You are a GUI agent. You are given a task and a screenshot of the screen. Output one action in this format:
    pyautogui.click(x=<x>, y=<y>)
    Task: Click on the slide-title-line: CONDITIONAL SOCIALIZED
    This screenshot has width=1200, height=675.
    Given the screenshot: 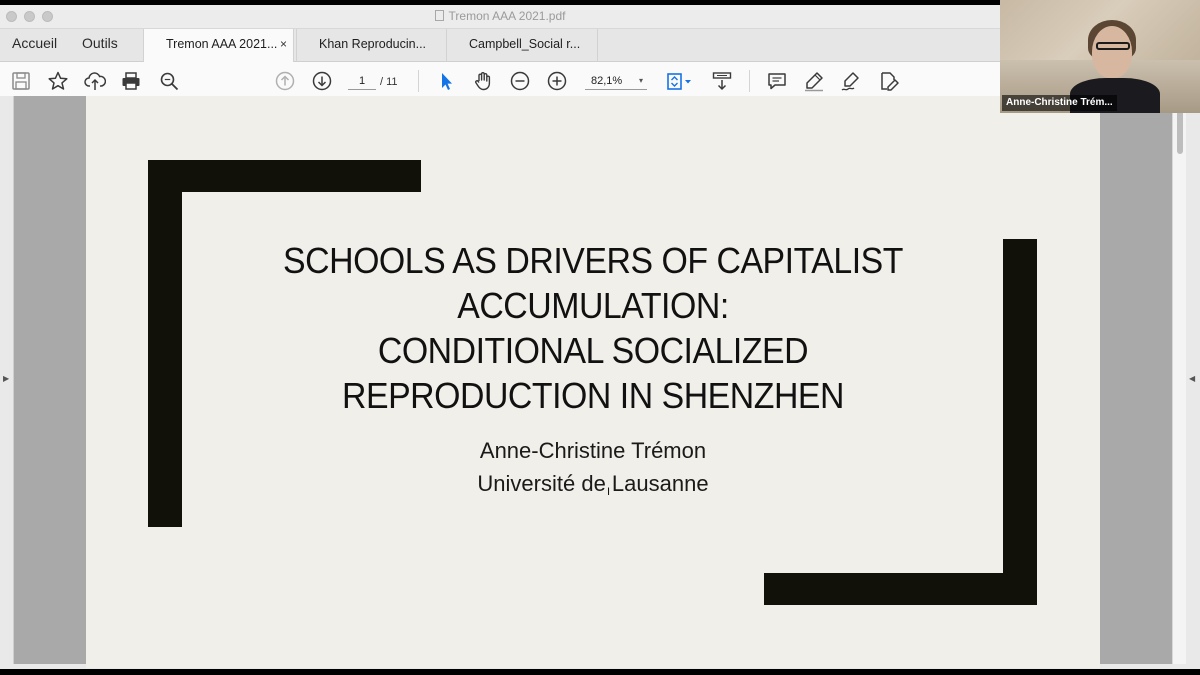 What is the action you would take?
    pyautogui.click(x=593, y=350)
    